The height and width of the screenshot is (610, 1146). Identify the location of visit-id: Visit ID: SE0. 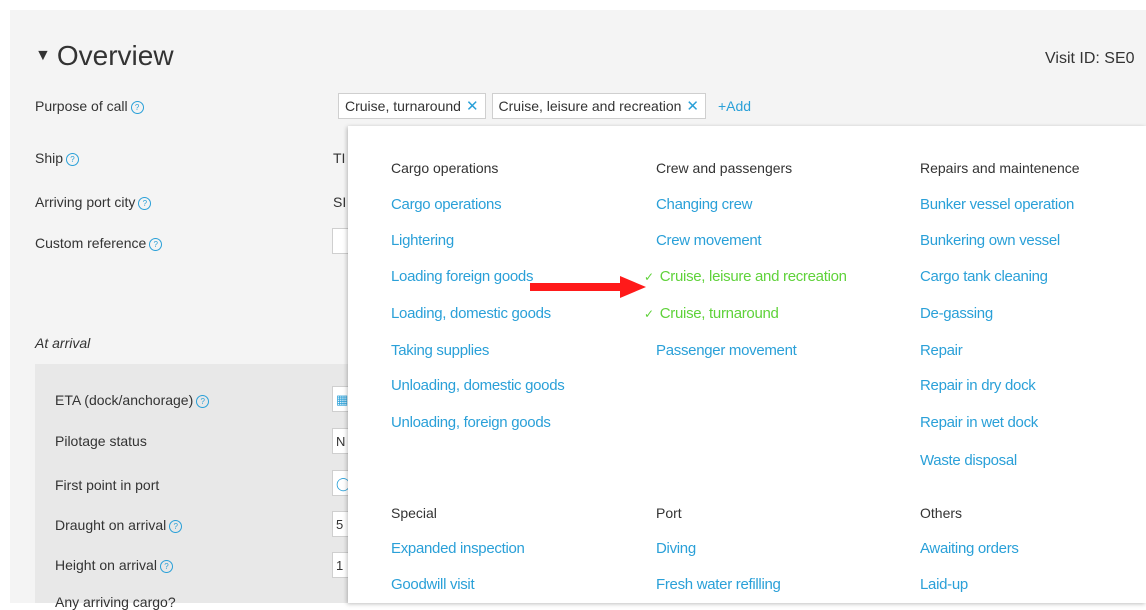
(1090, 58).